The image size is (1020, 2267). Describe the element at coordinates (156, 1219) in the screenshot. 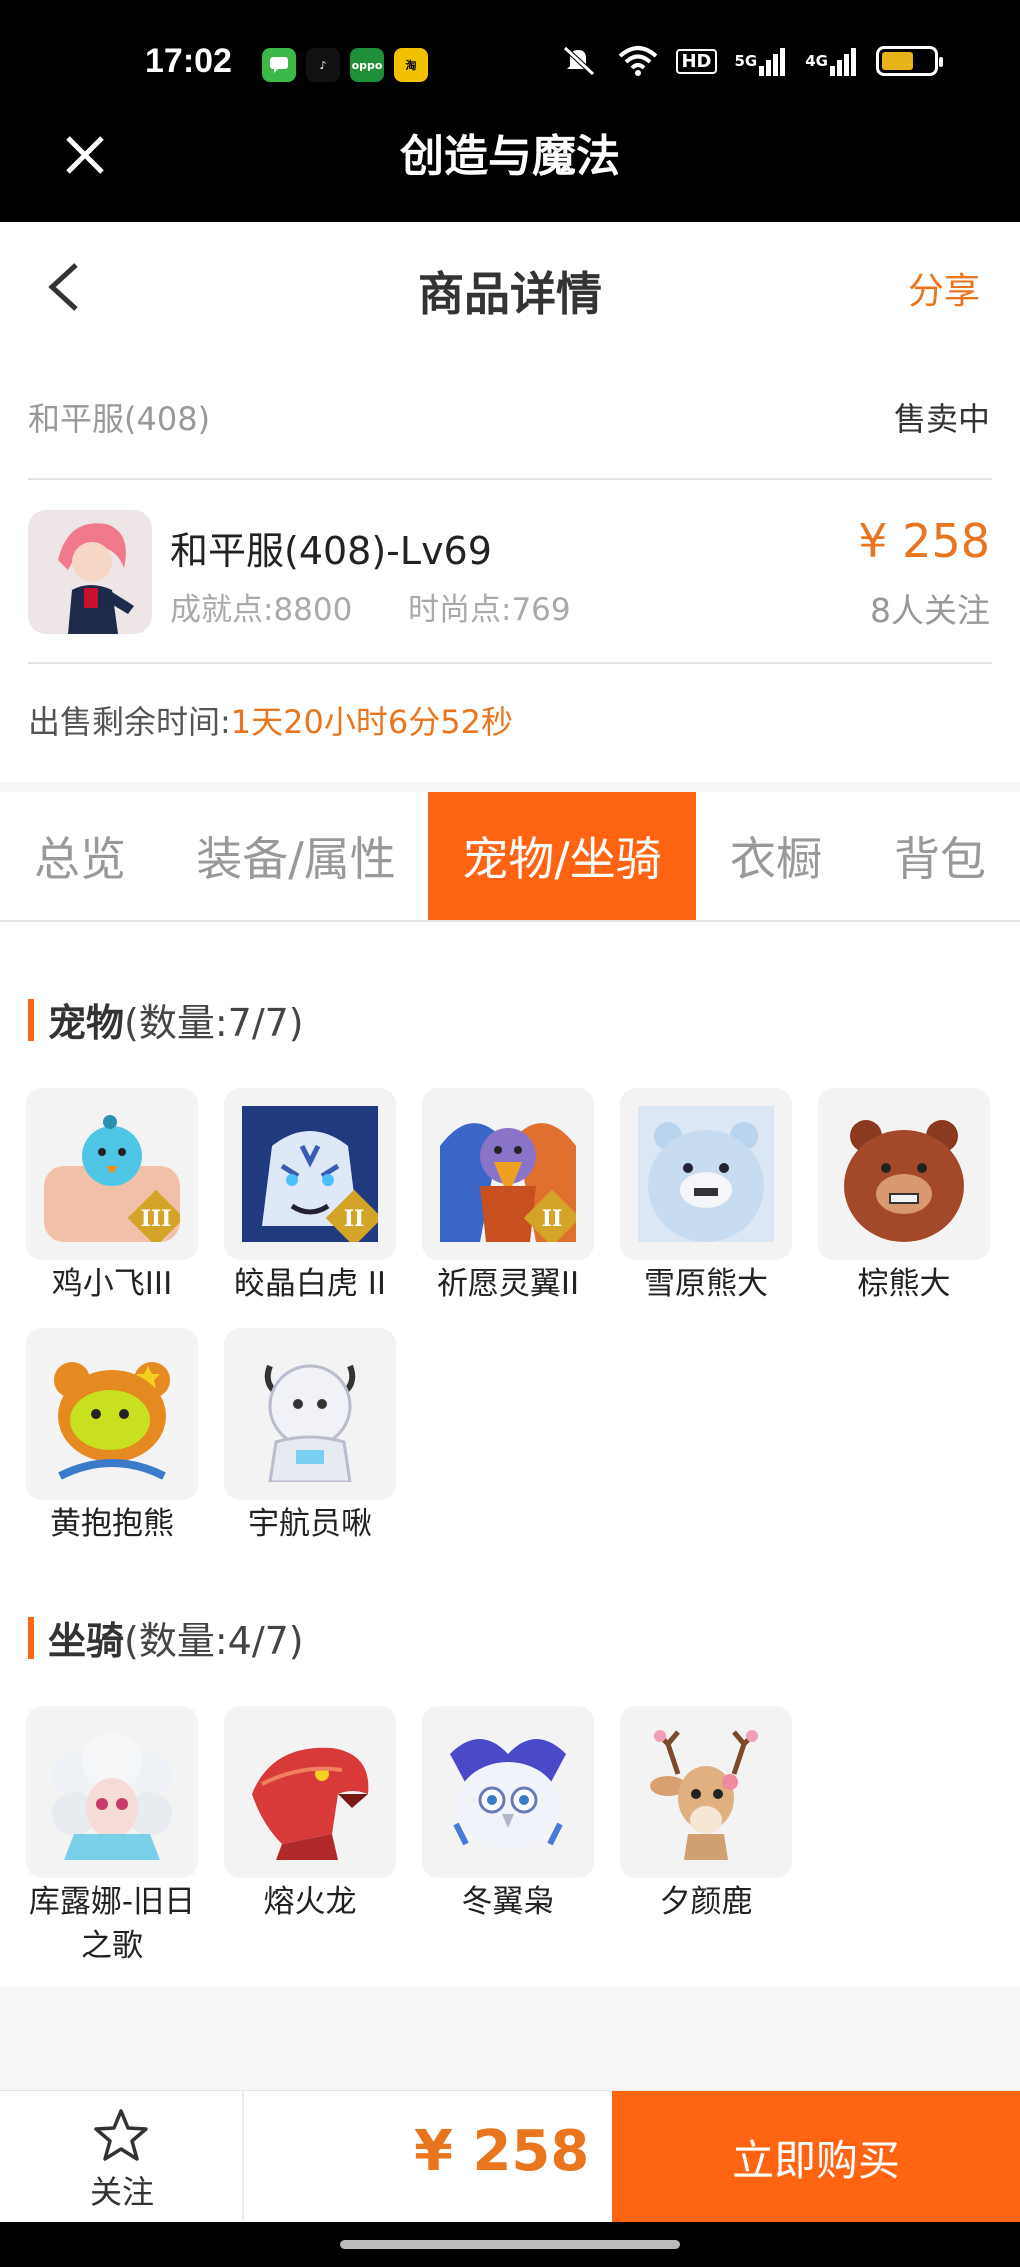

I see `badge-label: III` at that location.